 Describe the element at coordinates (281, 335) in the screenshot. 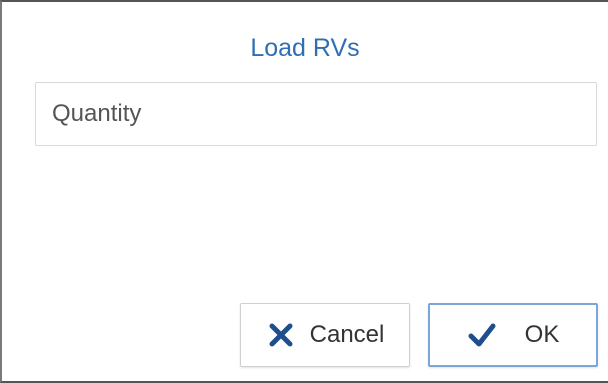

I see `close-icon` at that location.